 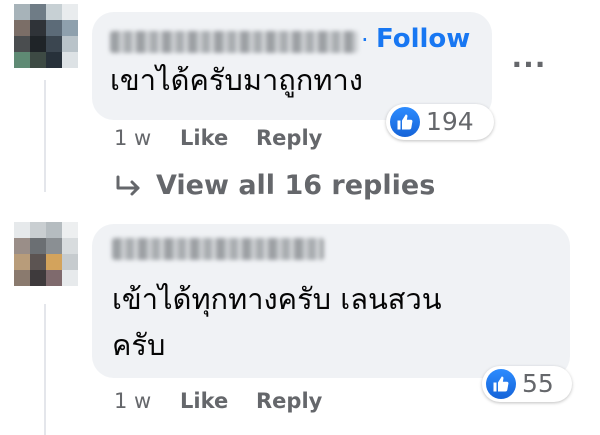 I want to click on comment-text-line: เข้าได้ทุกทางครับ เลนสวน, so click(x=277, y=299).